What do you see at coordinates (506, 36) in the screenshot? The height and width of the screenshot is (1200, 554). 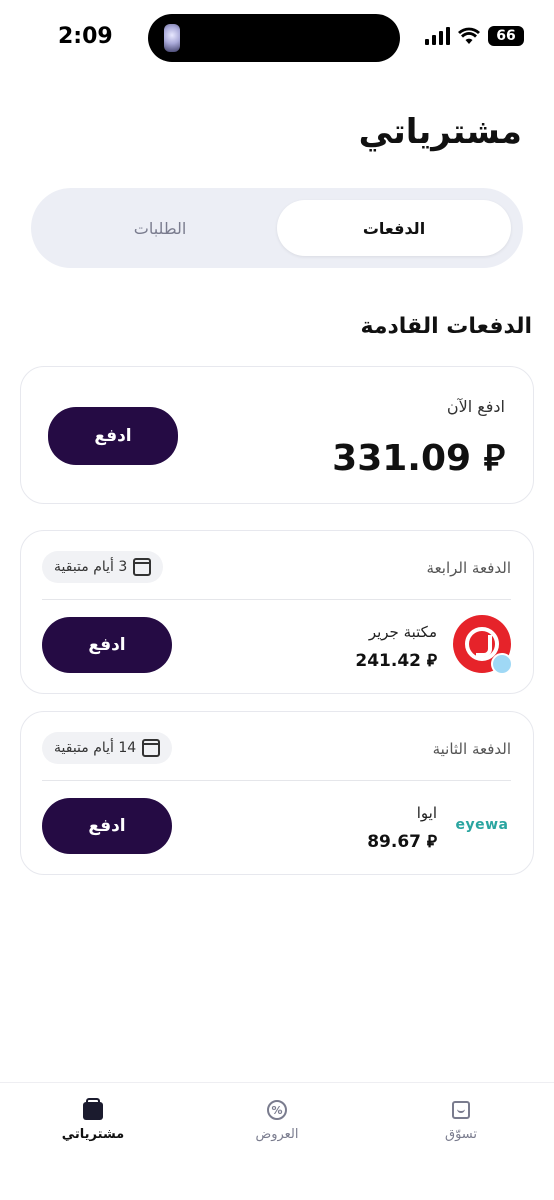 I see `battery-icon: 66` at bounding box center [506, 36].